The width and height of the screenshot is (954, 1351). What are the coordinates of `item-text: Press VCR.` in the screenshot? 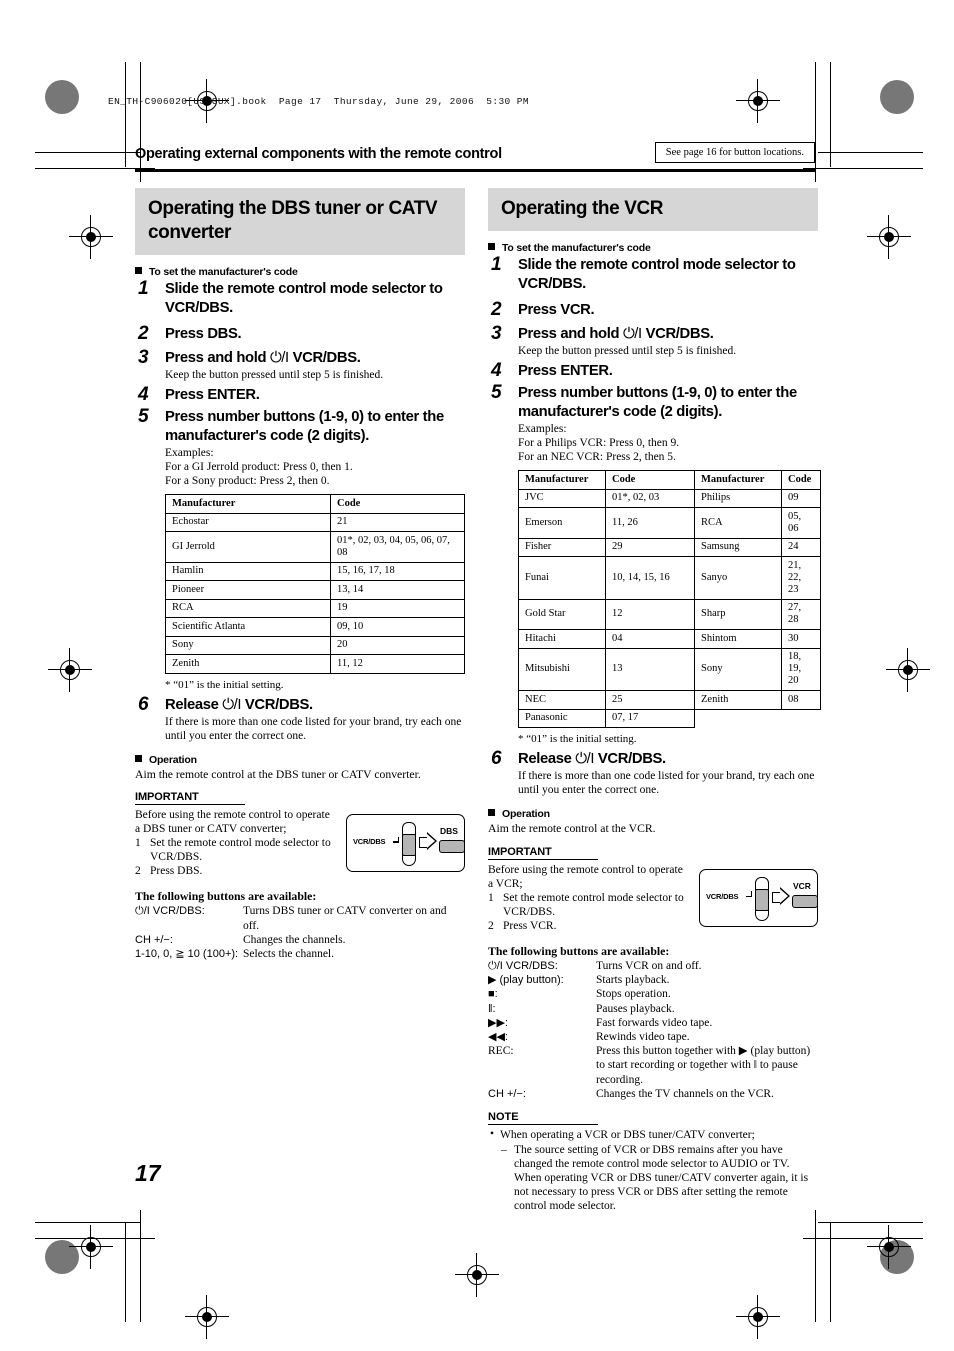 It's located at (530, 925).